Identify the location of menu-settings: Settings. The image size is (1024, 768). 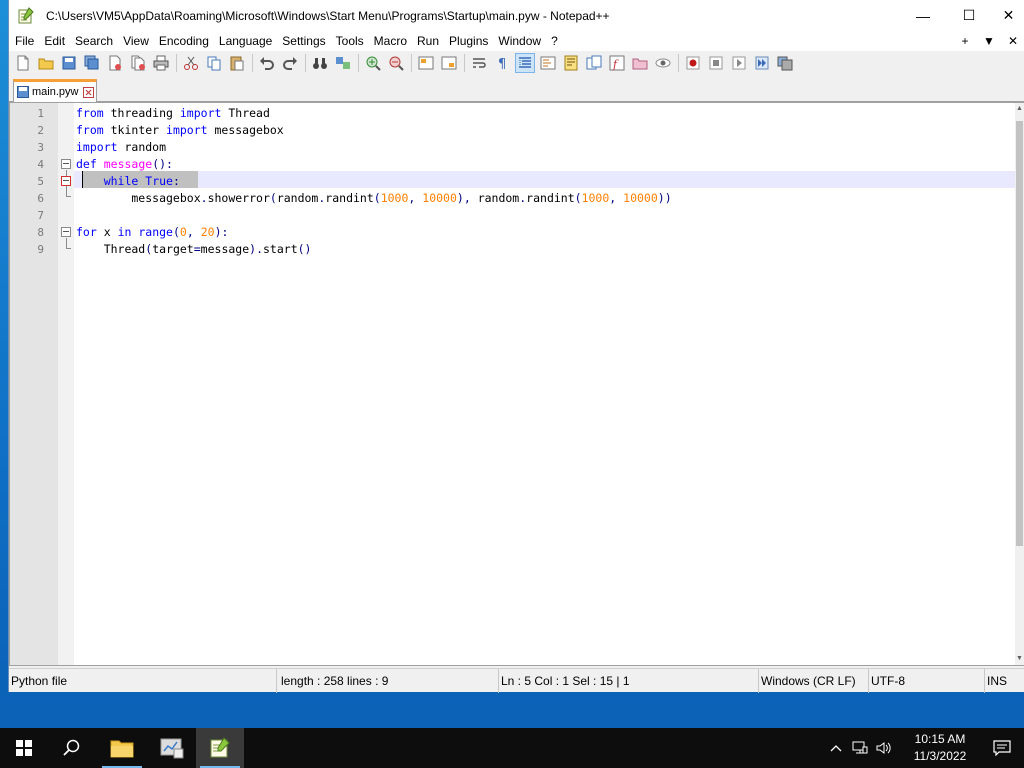
(303, 41).